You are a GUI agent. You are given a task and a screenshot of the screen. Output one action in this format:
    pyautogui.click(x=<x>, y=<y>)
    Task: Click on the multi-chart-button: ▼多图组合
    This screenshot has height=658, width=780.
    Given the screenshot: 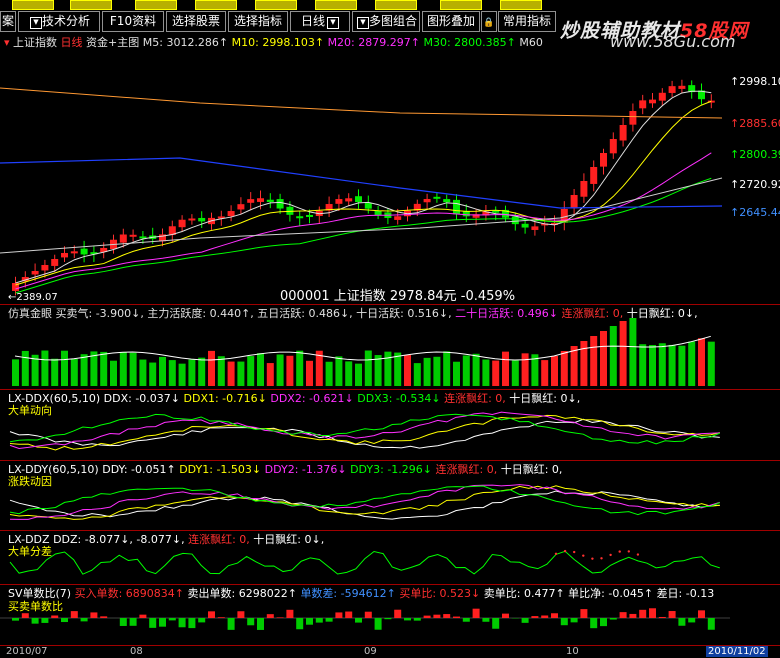 What is the action you would take?
    pyautogui.click(x=386, y=21)
    